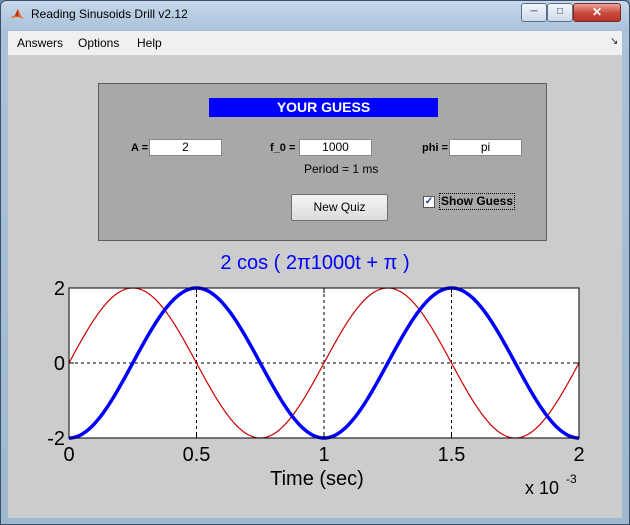  I want to click on y-tick-label: 2, so click(59, 289).